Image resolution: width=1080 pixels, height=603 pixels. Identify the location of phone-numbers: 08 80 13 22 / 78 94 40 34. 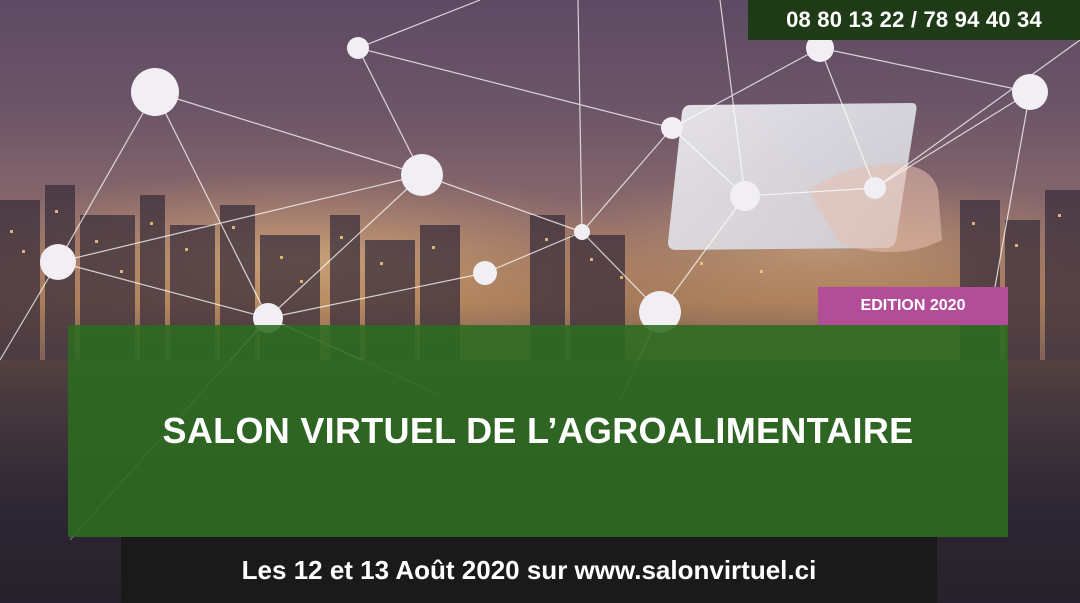
(914, 19).